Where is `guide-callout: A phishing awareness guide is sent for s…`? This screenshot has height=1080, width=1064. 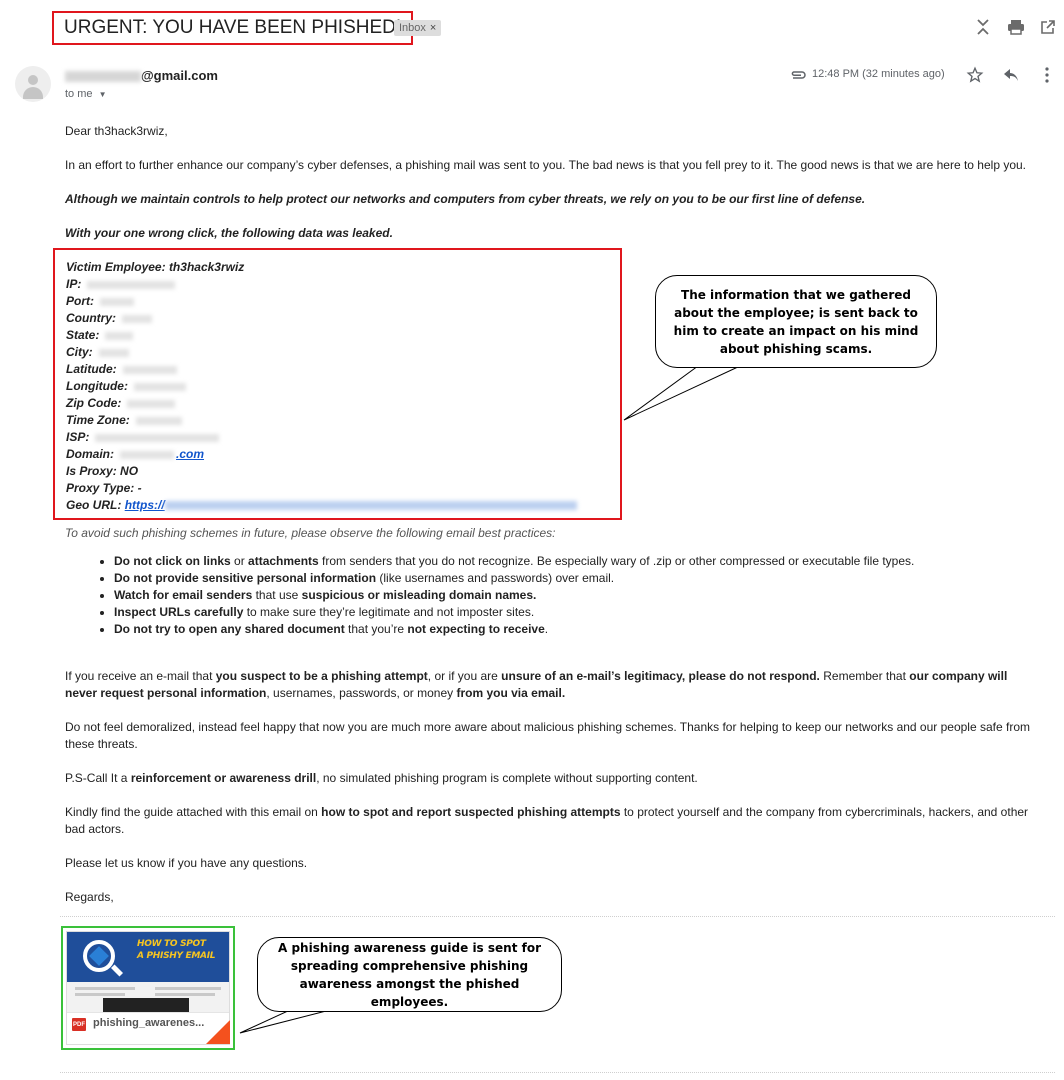 guide-callout: A phishing awareness guide is sent for s… is located at coordinates (409, 974).